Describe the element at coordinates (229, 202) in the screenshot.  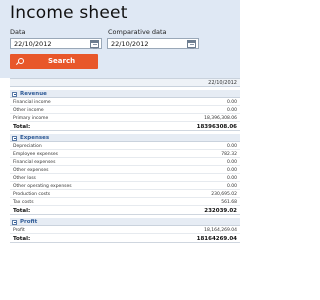
I see `row-value: 561.68` at that location.